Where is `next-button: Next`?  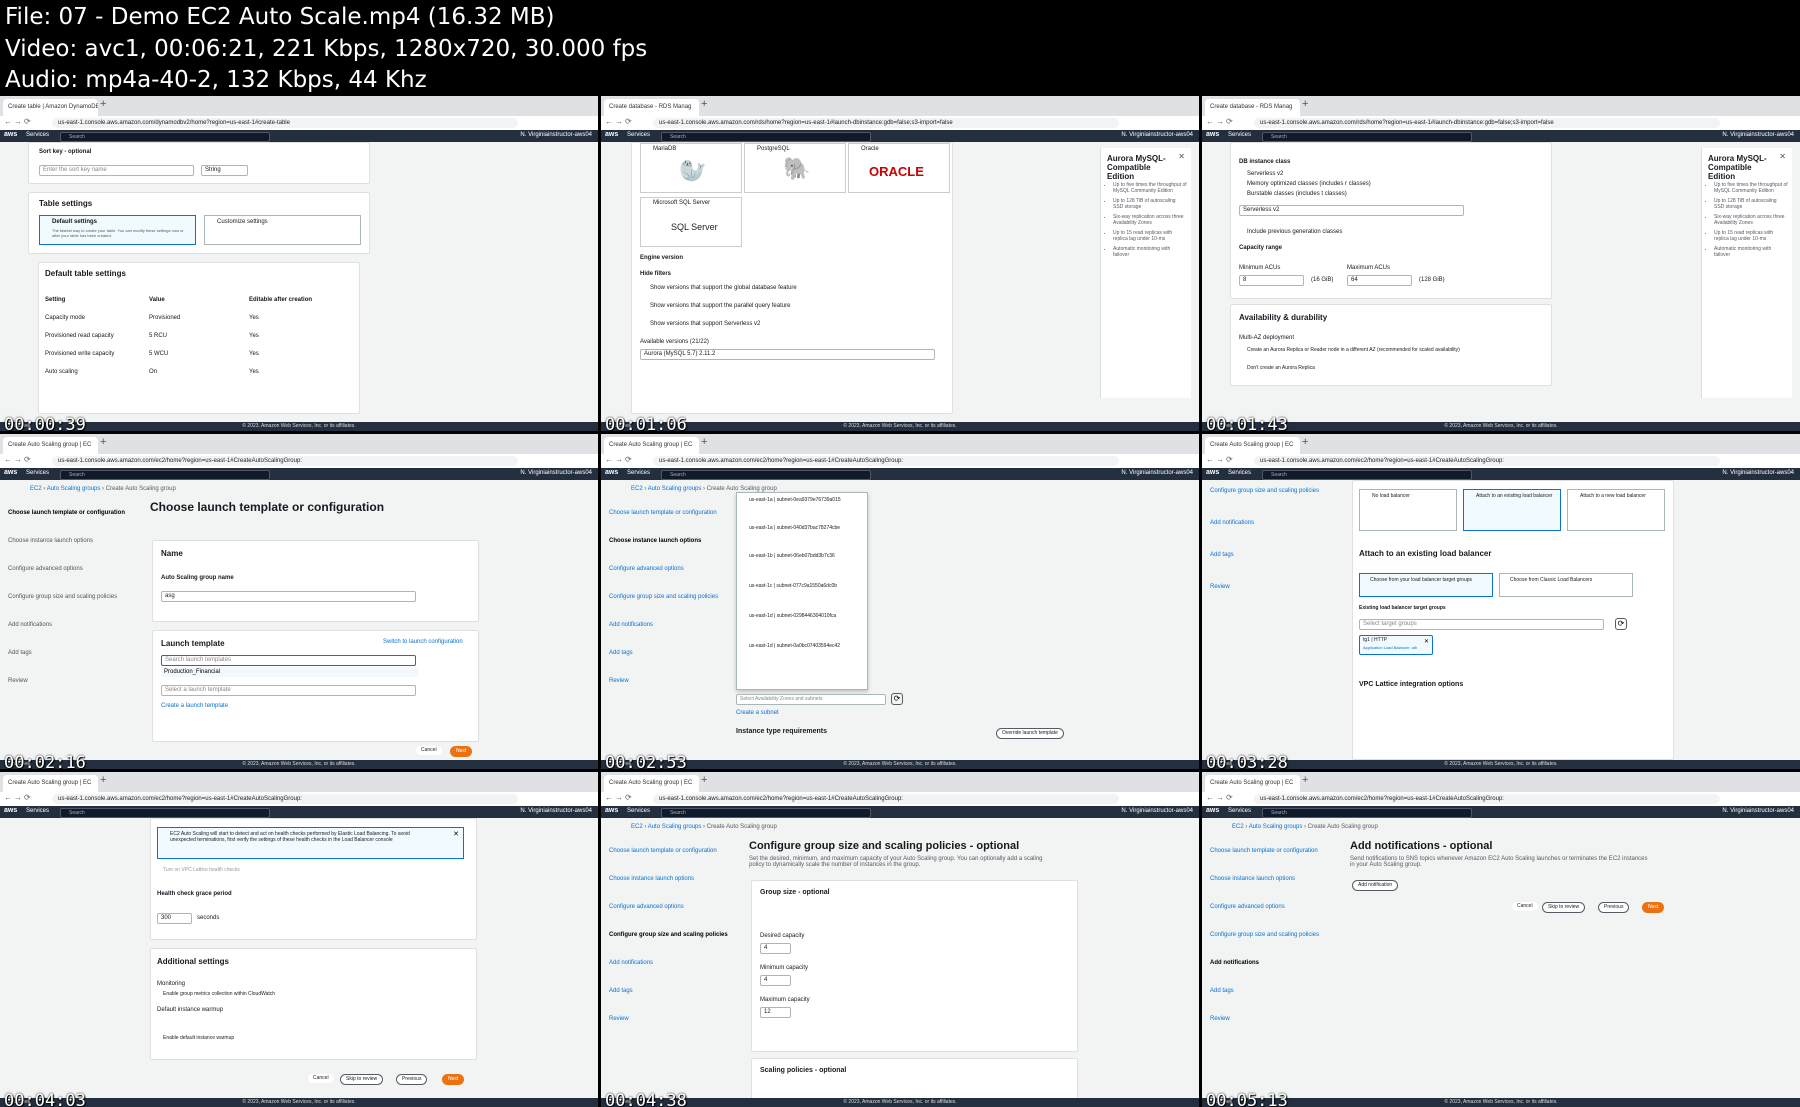
next-button: Next is located at coordinates (1653, 907).